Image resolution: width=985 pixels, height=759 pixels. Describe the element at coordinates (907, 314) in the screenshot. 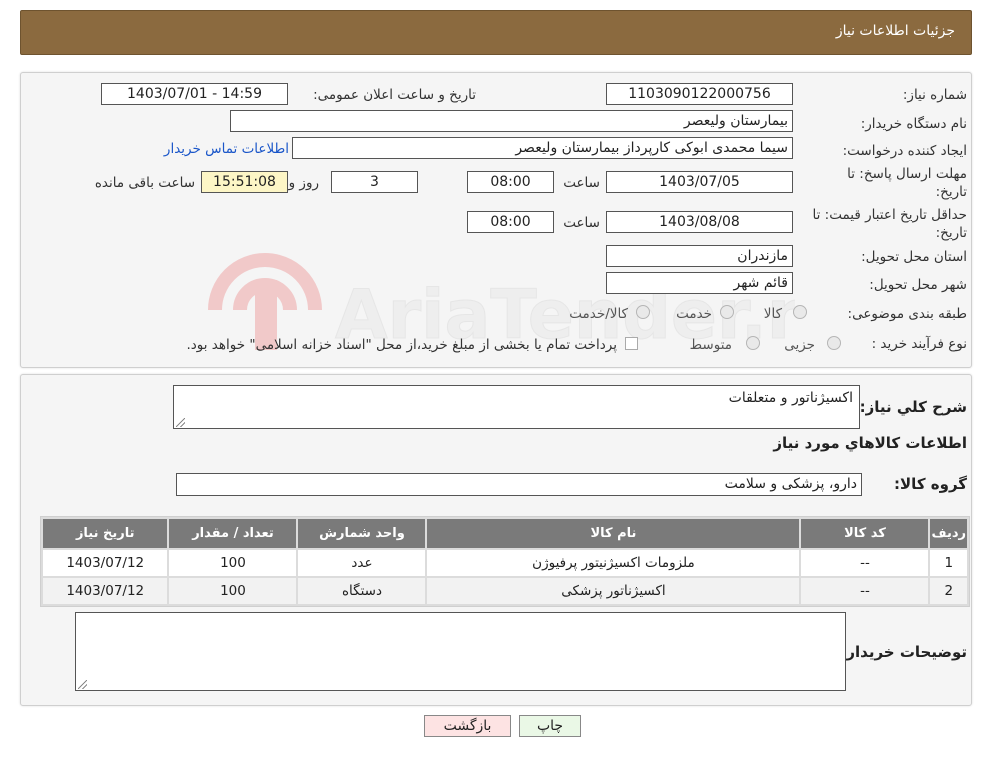

I see `category-label: طبقه بندی موضوعی:` at that location.